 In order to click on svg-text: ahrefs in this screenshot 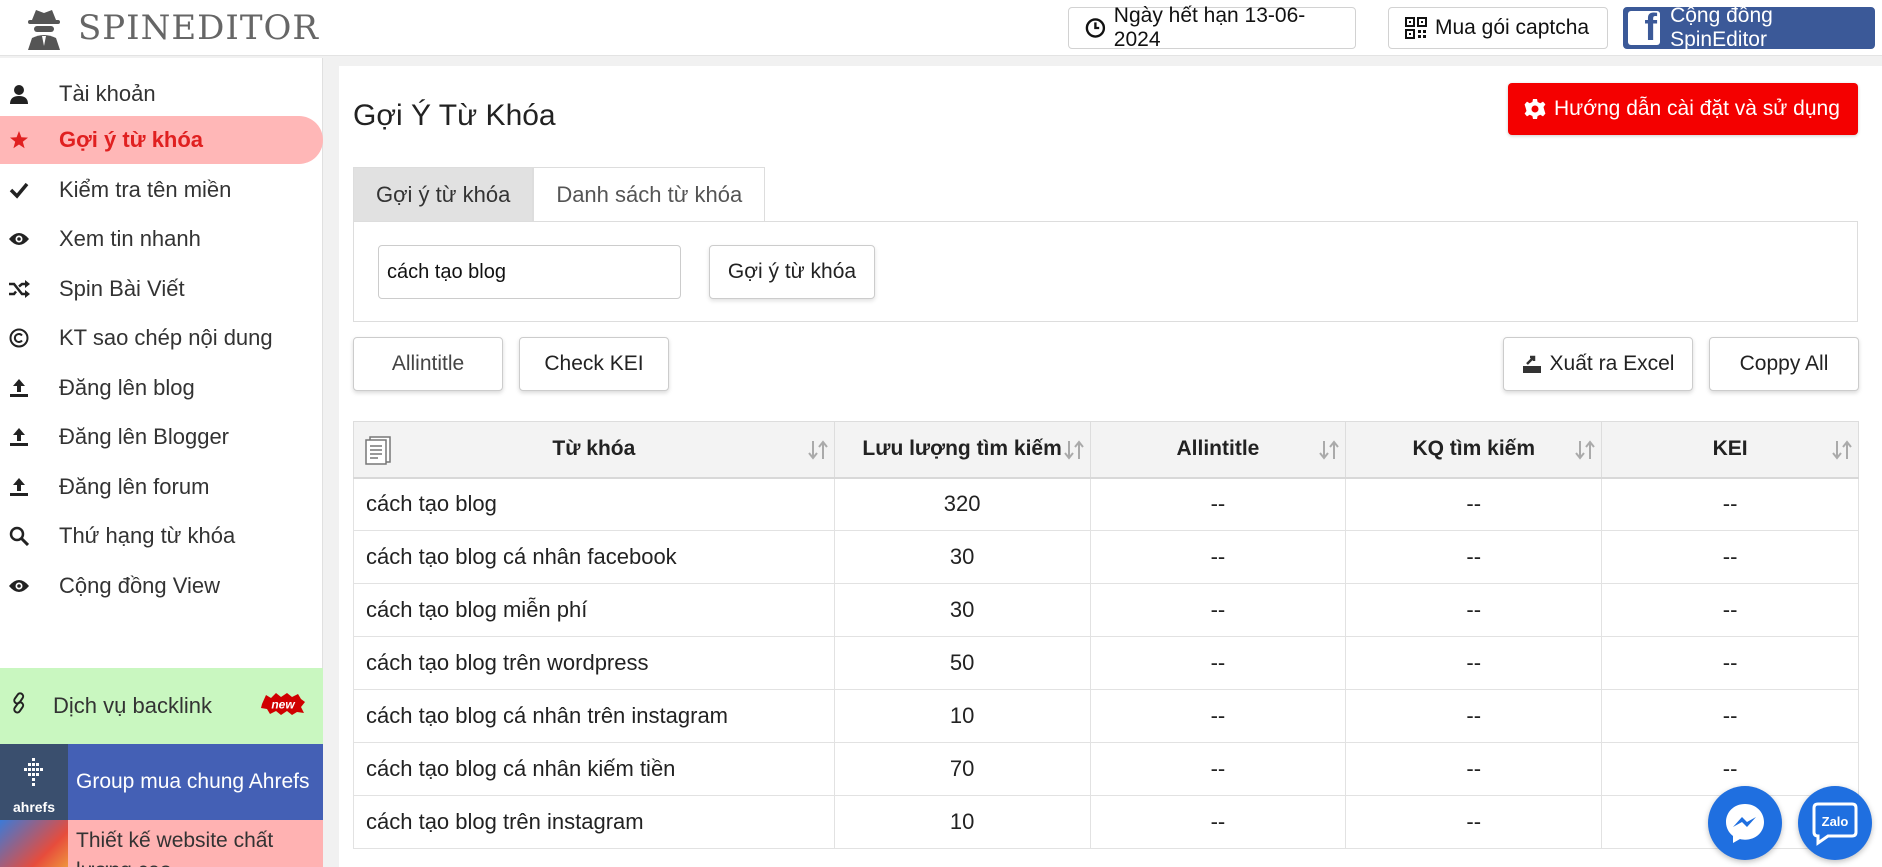, I will do `click(34, 807)`.